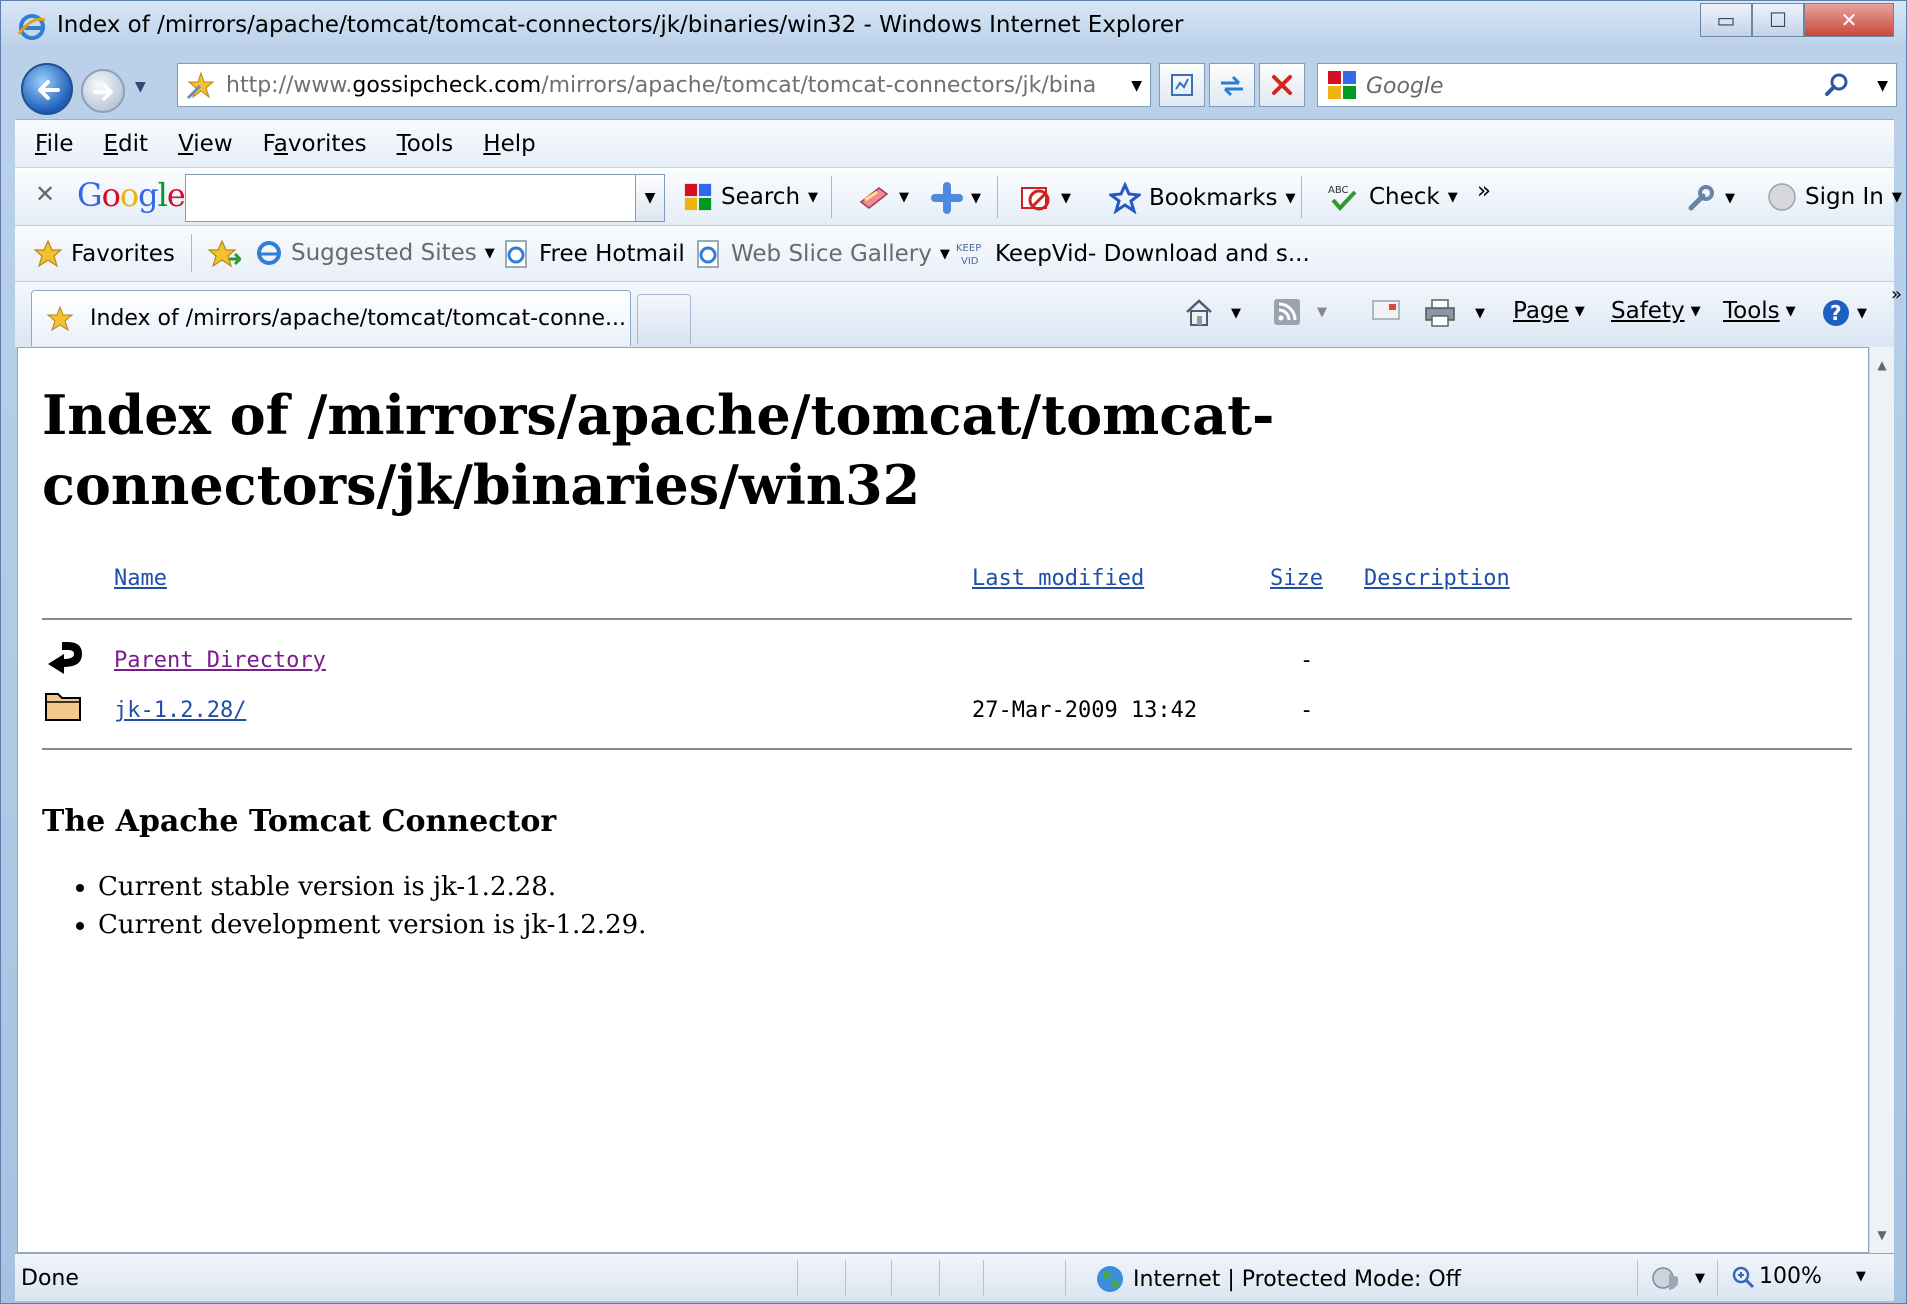  Describe the element at coordinates (191, 253) in the screenshot. I see `favorites-separator` at that location.